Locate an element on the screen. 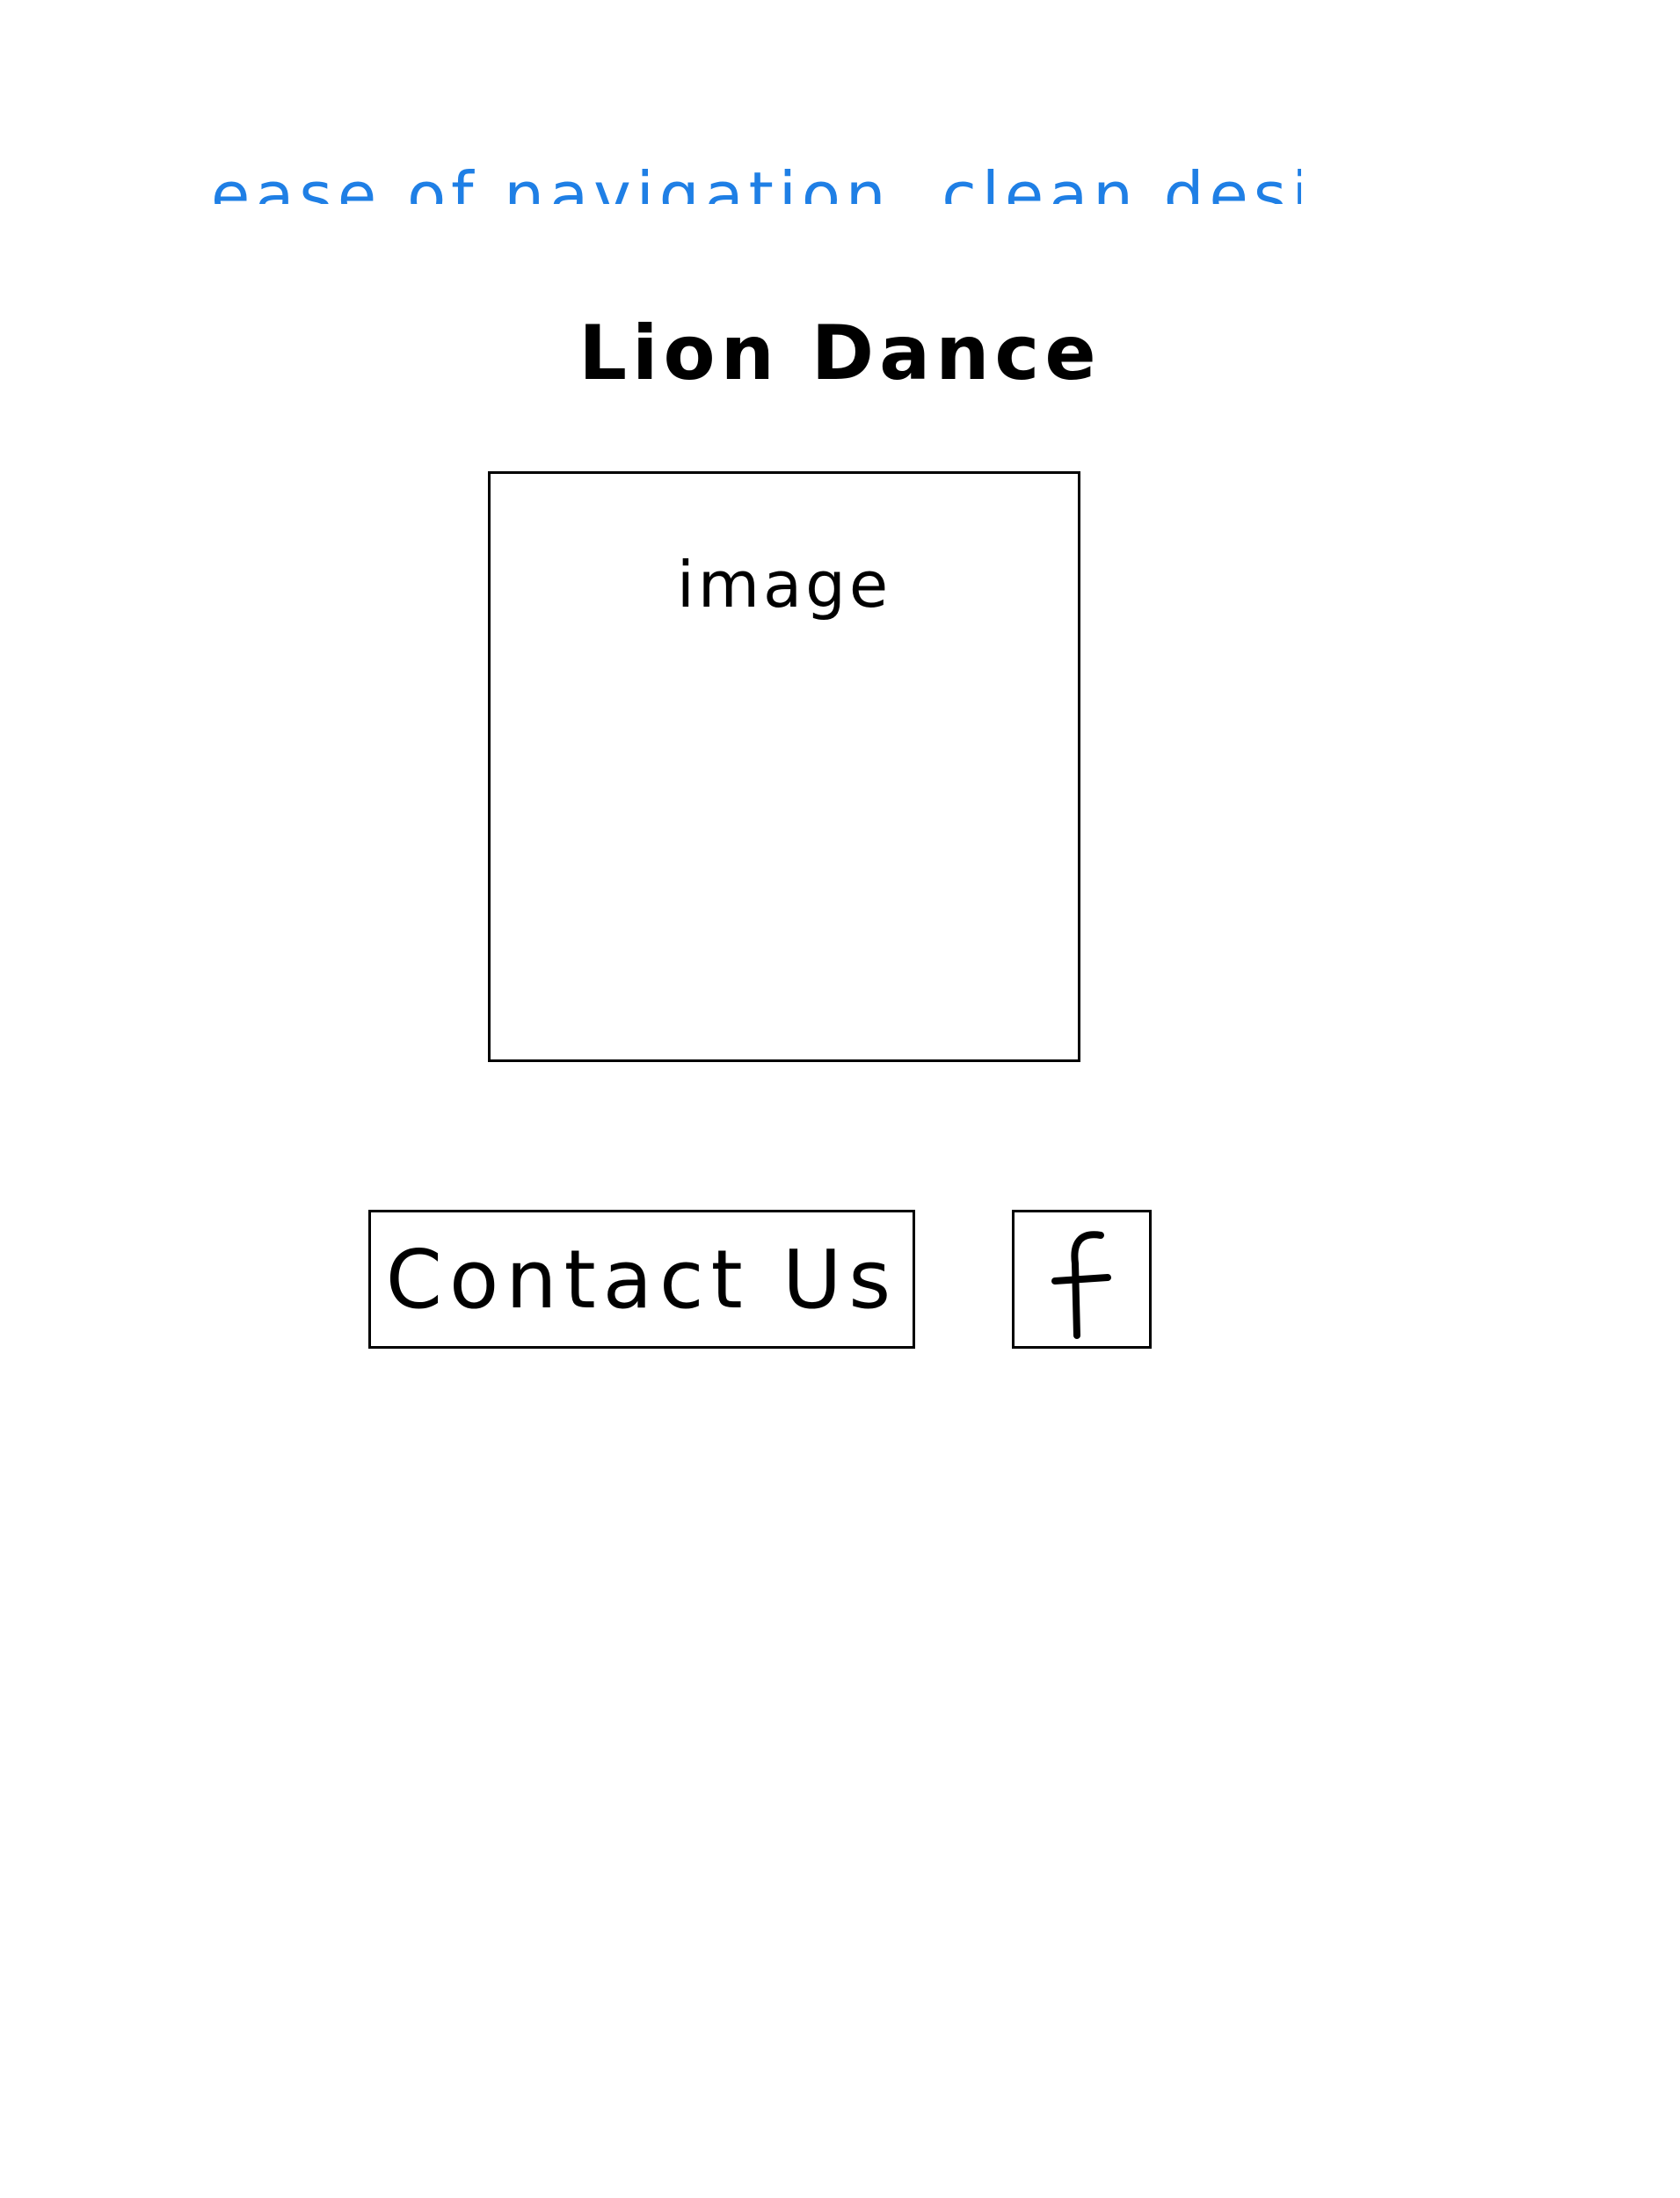 The image size is (1680, 2198). facebook-button is located at coordinates (1082, 1279).